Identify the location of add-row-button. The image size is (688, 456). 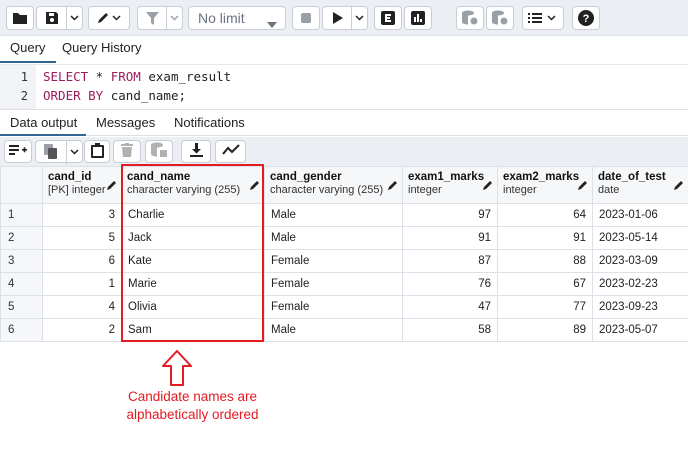
(18, 151).